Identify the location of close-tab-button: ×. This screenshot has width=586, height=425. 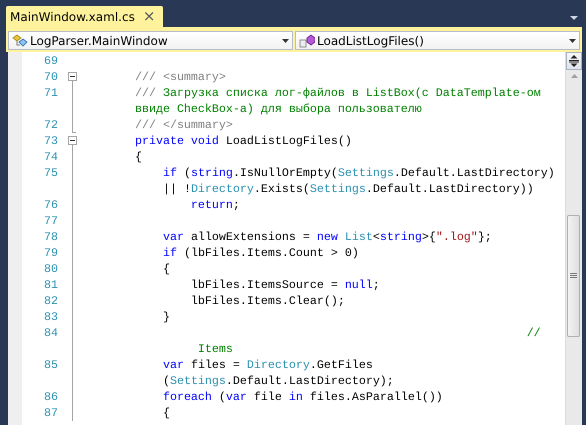
(149, 16).